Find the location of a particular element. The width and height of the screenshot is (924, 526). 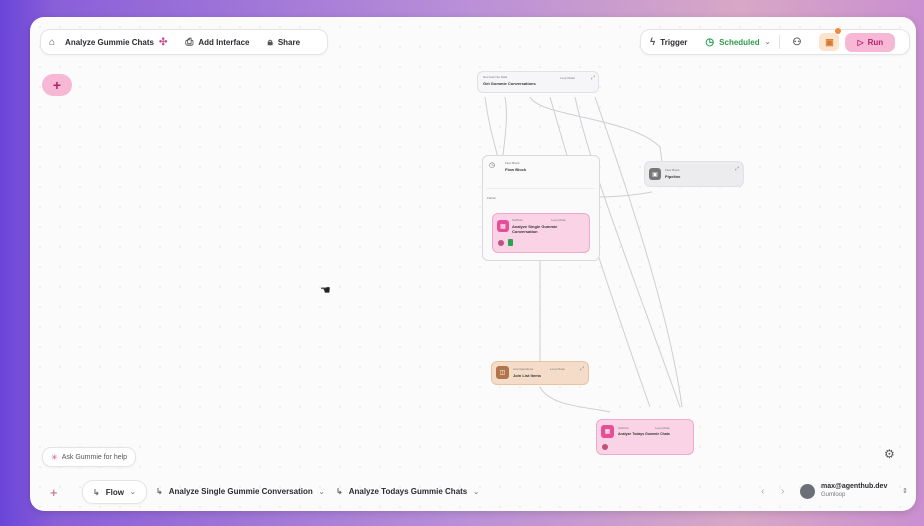

add-interface-label: Add Interface is located at coordinates (224, 42).